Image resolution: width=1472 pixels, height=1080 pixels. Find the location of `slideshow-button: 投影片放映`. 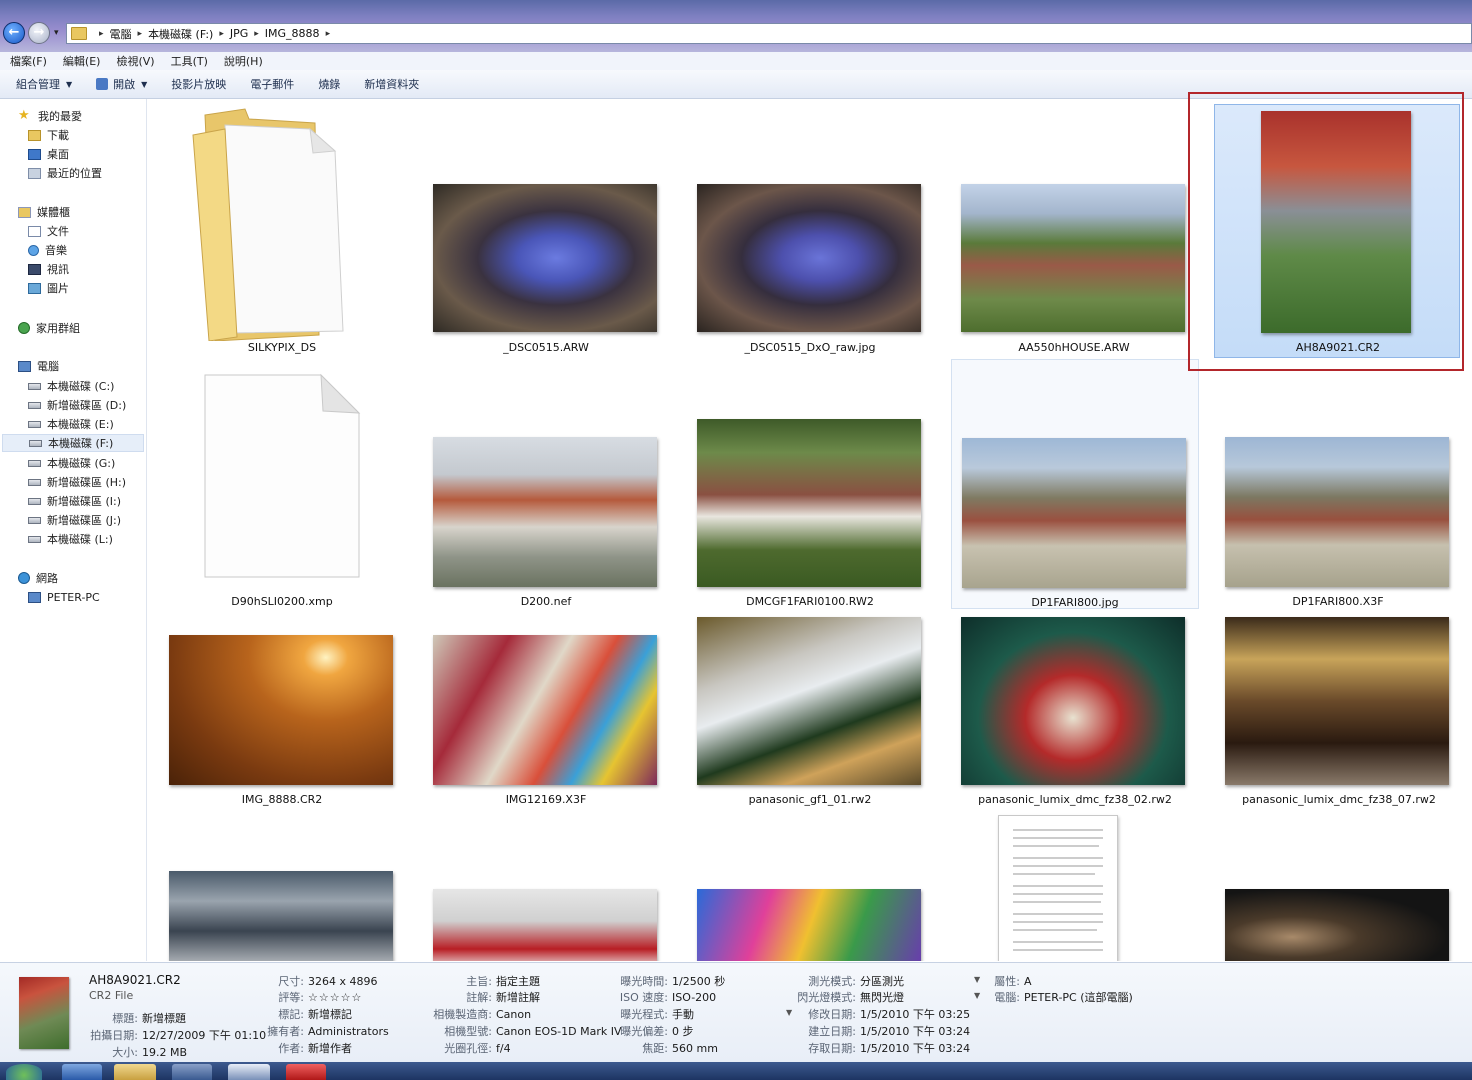

slideshow-button: 投影片放映 is located at coordinates (198, 84).